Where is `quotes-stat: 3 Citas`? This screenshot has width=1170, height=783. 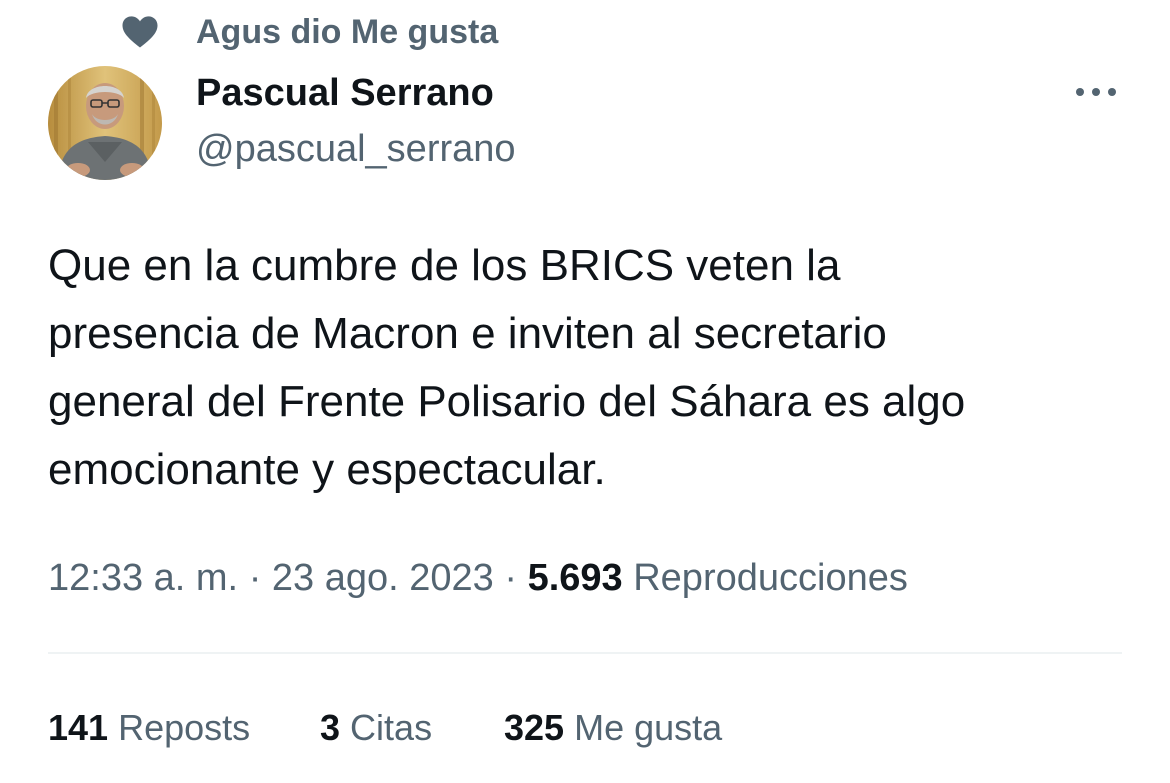
quotes-stat: 3 Citas is located at coordinates (376, 728).